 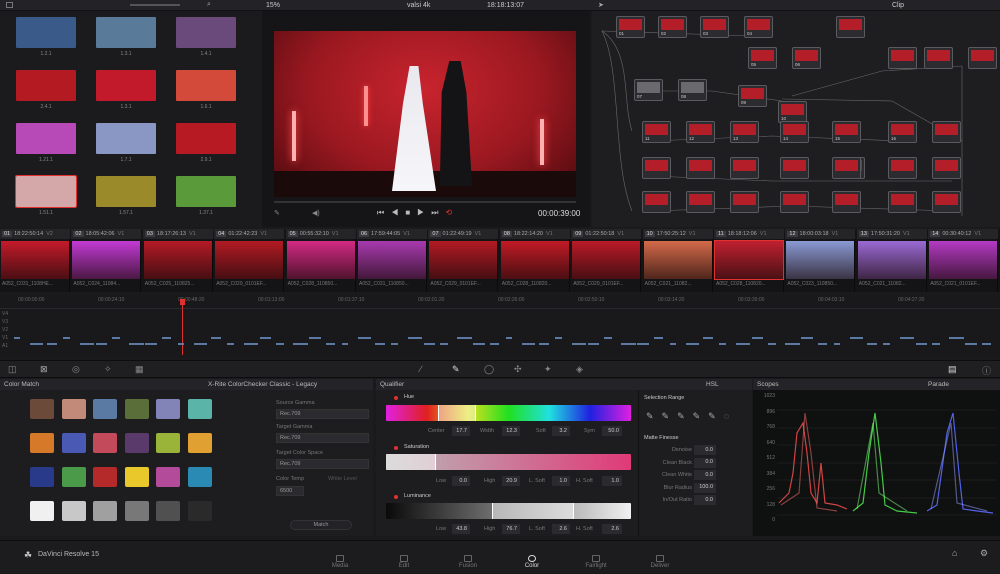 What do you see at coordinates (762, 58) in the screenshot?
I see `color-node: 05` at bounding box center [762, 58].